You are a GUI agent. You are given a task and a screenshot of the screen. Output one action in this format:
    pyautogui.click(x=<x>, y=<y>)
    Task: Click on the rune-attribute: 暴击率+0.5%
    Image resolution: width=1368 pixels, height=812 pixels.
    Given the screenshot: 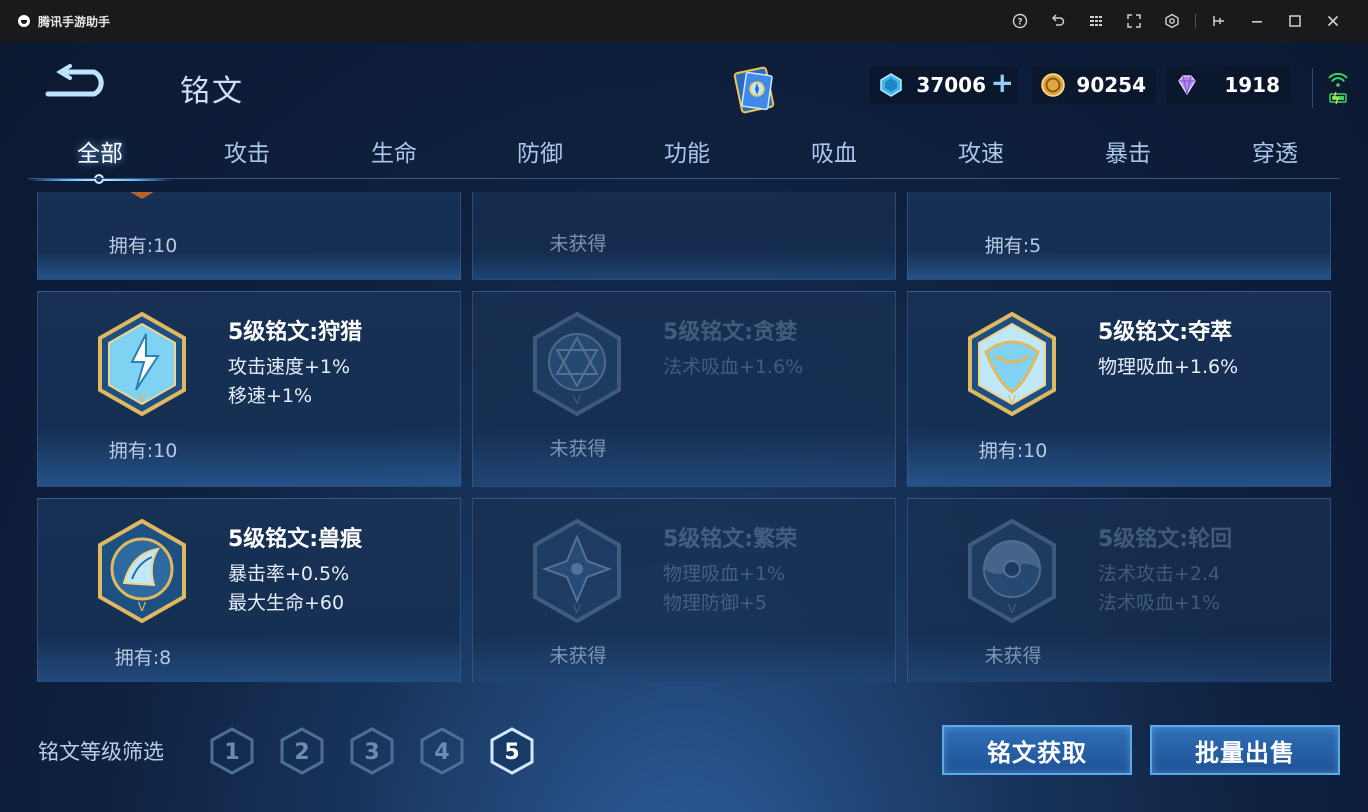 What is the action you would take?
    pyautogui.click(x=289, y=574)
    